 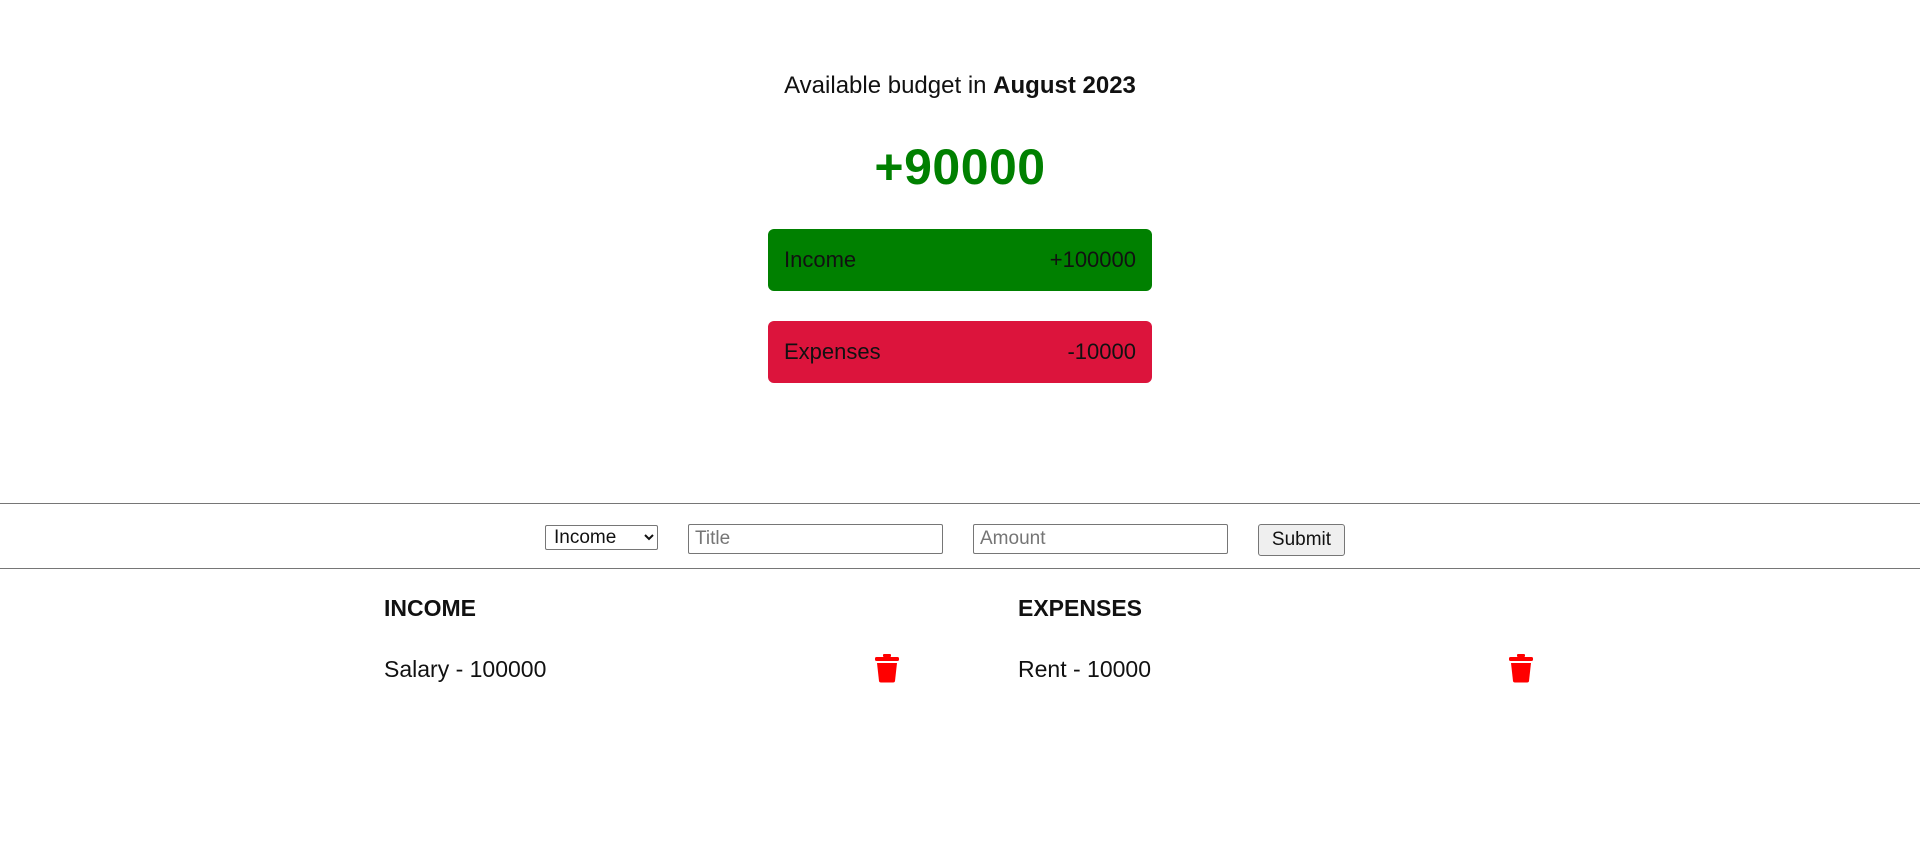 What do you see at coordinates (649, 669) in the screenshot?
I see `list-item: Salary - 100000` at bounding box center [649, 669].